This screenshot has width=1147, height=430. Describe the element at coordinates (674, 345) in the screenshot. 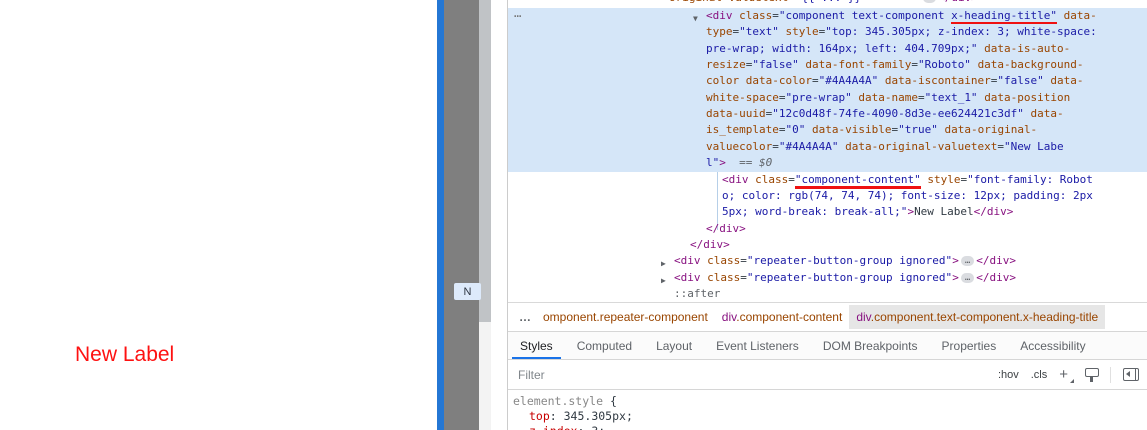

I see `tab-layout: Layout` at that location.